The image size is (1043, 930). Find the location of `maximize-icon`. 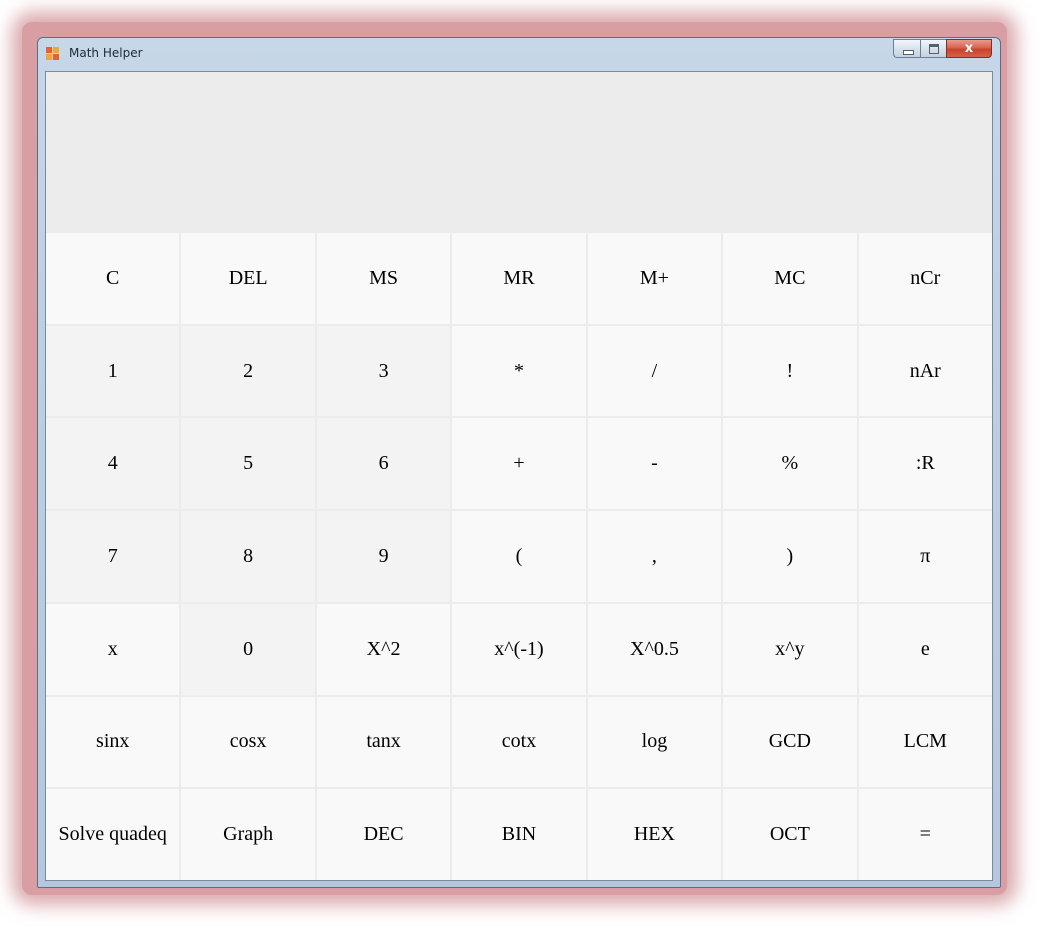

maximize-icon is located at coordinates (934, 49).